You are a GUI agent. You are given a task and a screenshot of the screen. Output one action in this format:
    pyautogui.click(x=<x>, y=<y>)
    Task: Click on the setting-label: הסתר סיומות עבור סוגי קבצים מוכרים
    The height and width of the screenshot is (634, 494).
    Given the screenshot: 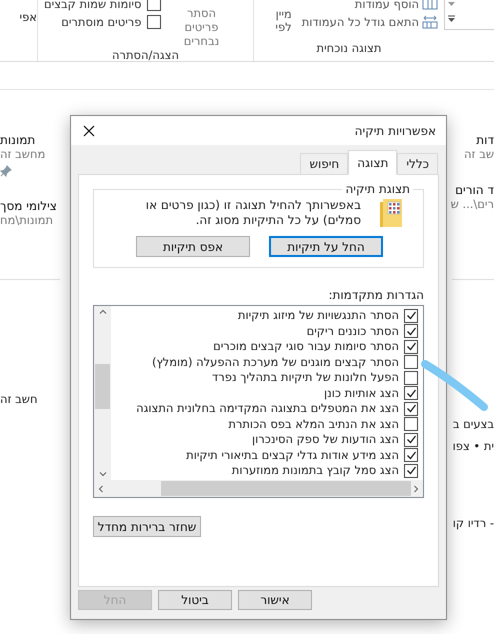 What is the action you would take?
    pyautogui.click(x=306, y=346)
    